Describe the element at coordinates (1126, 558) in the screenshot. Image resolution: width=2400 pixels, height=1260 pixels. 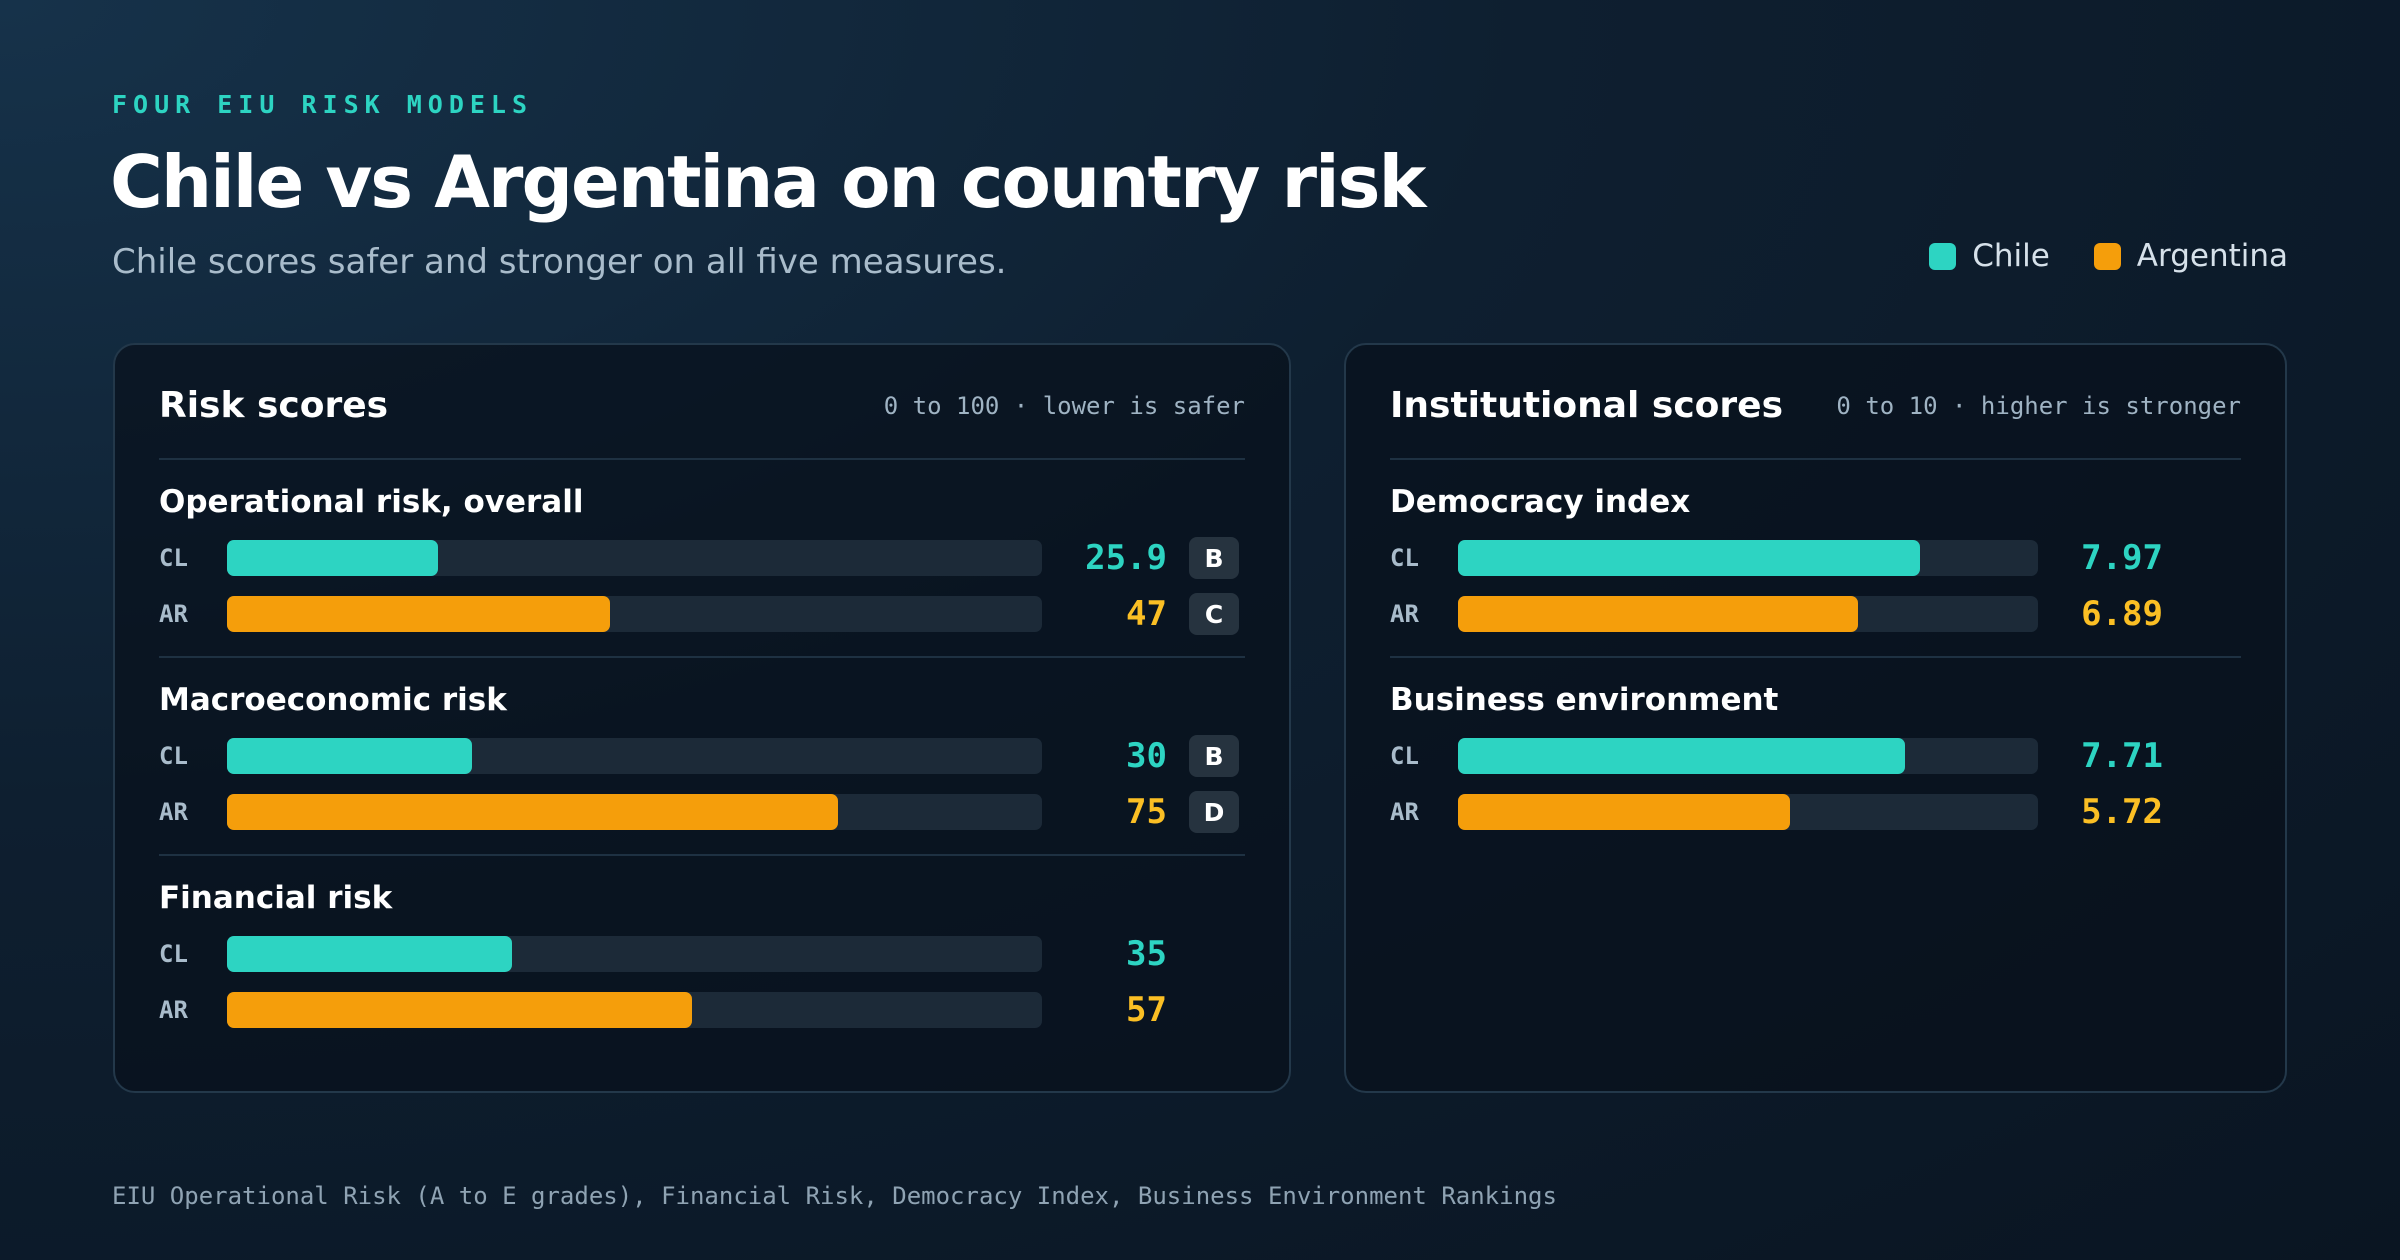
I see `value-label: 25.9` at that location.